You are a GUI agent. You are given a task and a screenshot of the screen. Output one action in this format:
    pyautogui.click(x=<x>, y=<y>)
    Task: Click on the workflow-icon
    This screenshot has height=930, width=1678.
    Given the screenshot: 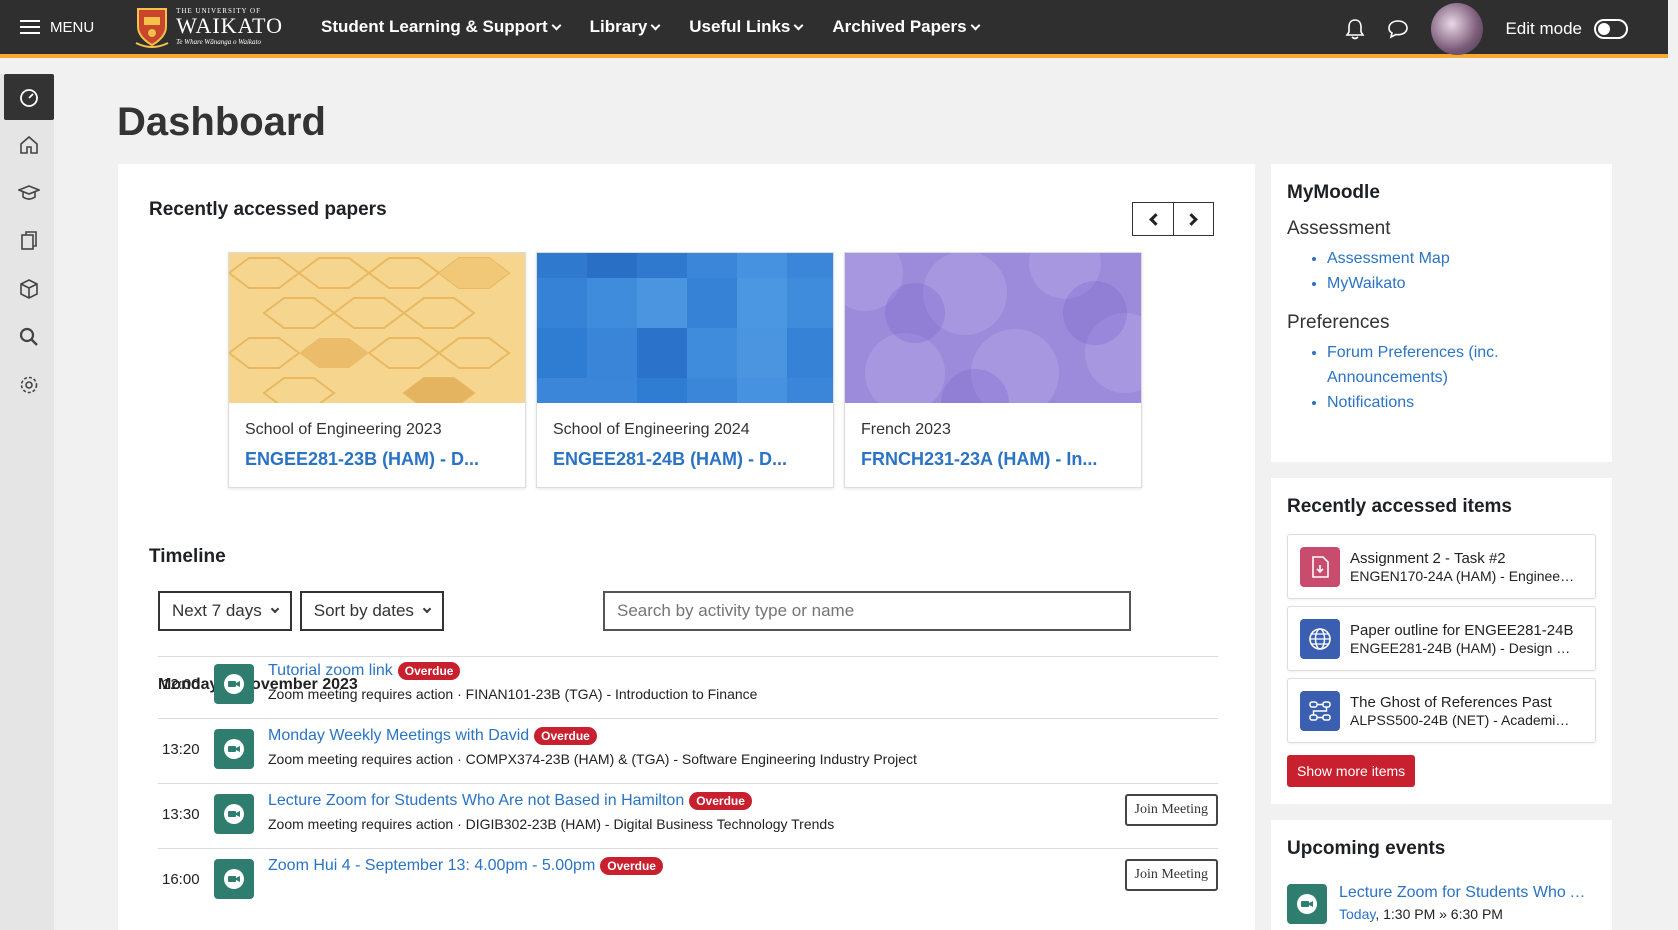 What is the action you would take?
    pyautogui.click(x=1320, y=710)
    